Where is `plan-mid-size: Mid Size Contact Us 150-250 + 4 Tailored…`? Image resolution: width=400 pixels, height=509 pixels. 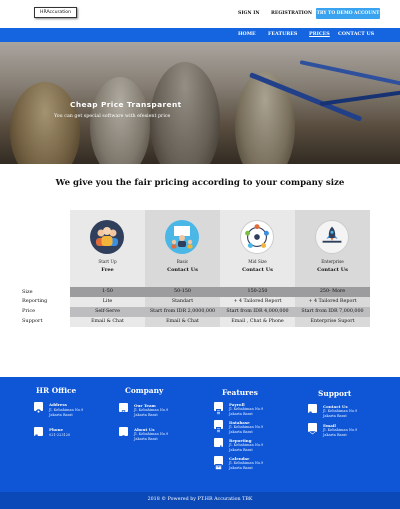 plan-mid-size: Mid Size Contact Us 150-250 + 4 Tailored… is located at coordinates (257, 268).